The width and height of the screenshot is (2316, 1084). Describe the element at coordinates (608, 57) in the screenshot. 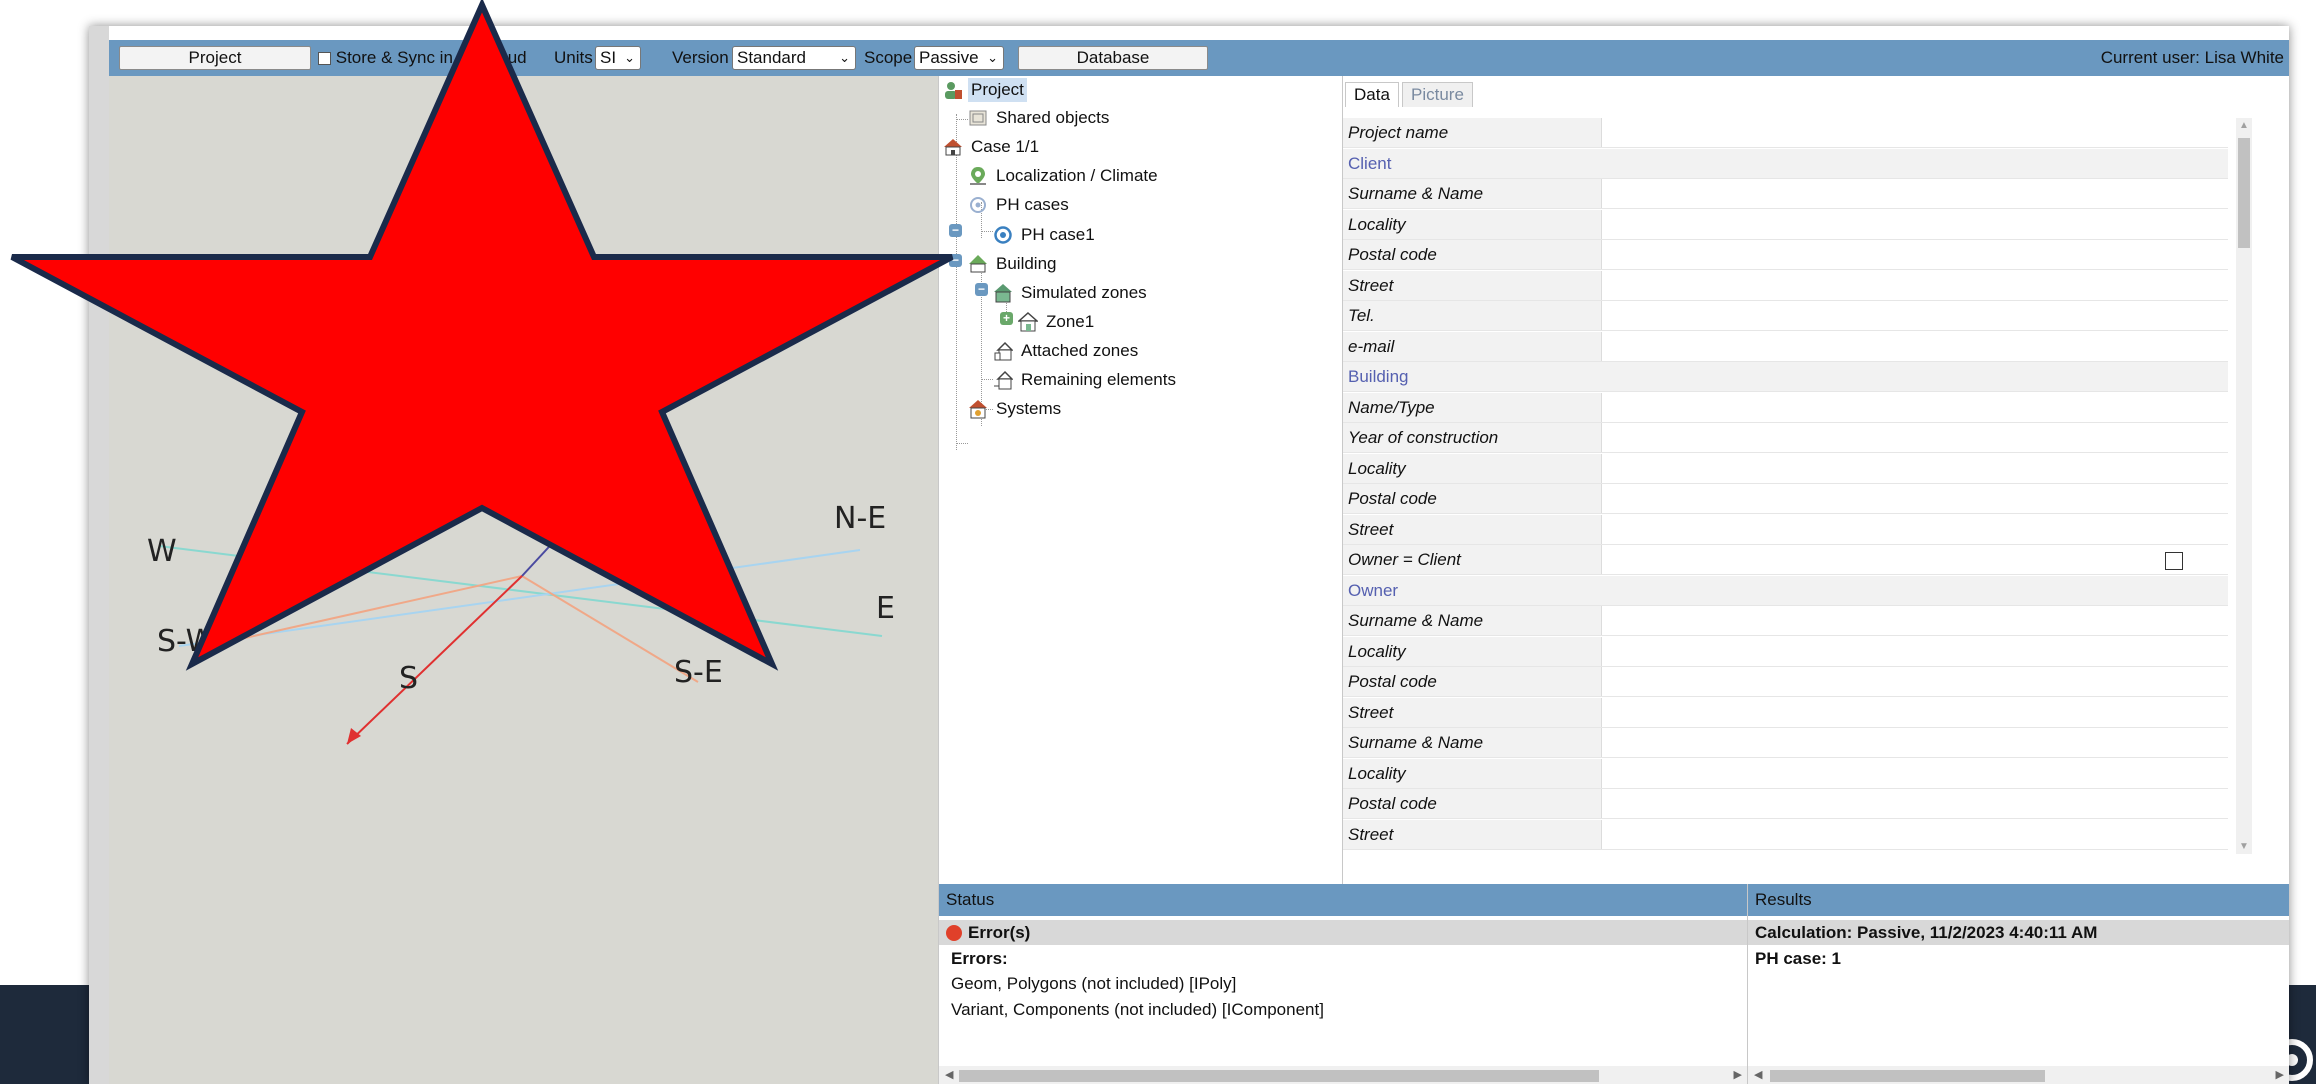

I see `units-value: SI` at that location.